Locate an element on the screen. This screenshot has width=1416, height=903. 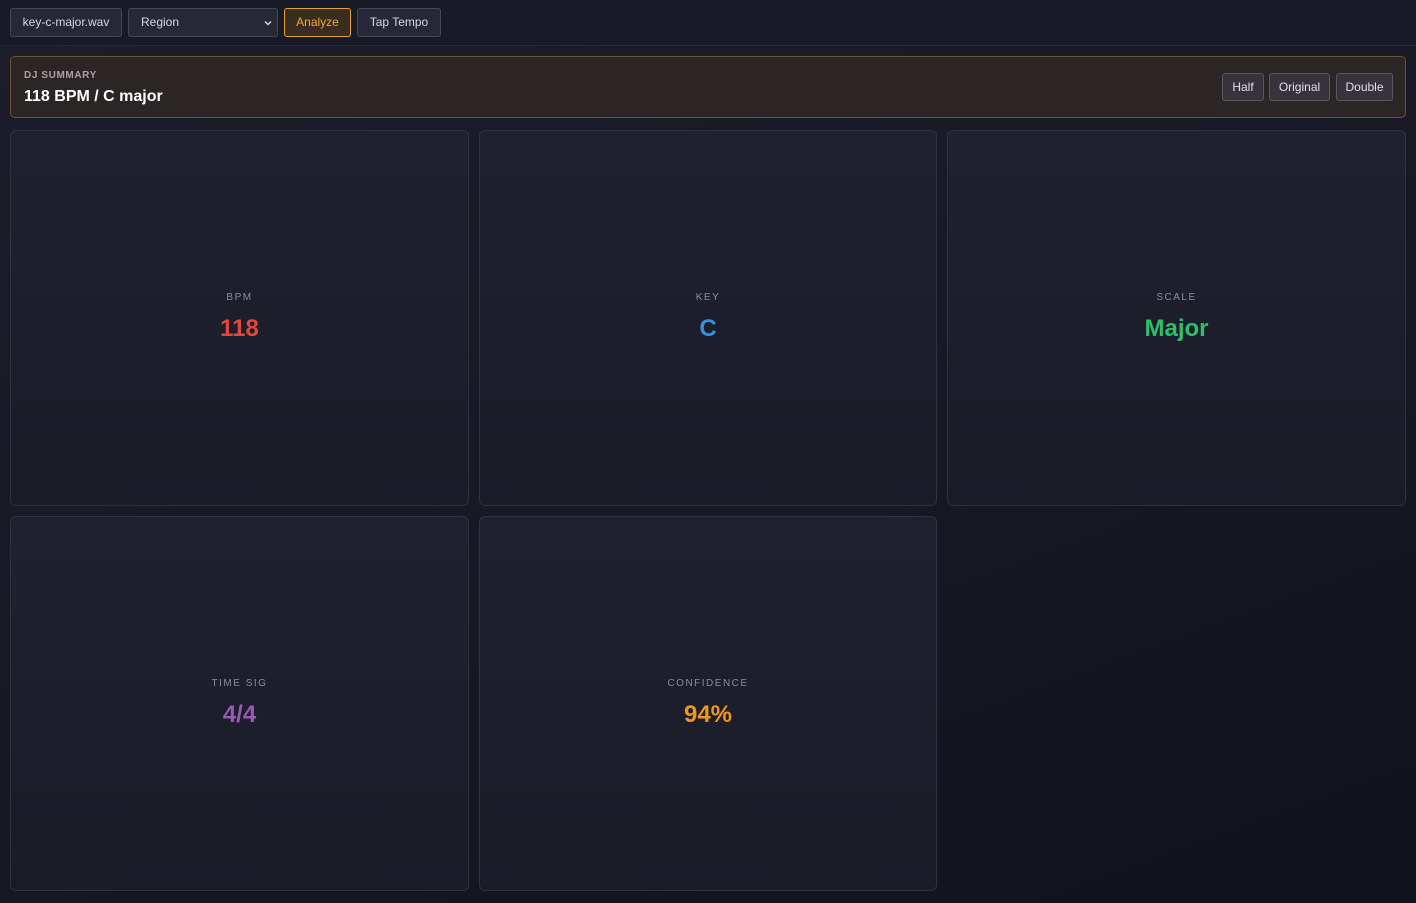
chevron-down-icon is located at coordinates (268, 23).